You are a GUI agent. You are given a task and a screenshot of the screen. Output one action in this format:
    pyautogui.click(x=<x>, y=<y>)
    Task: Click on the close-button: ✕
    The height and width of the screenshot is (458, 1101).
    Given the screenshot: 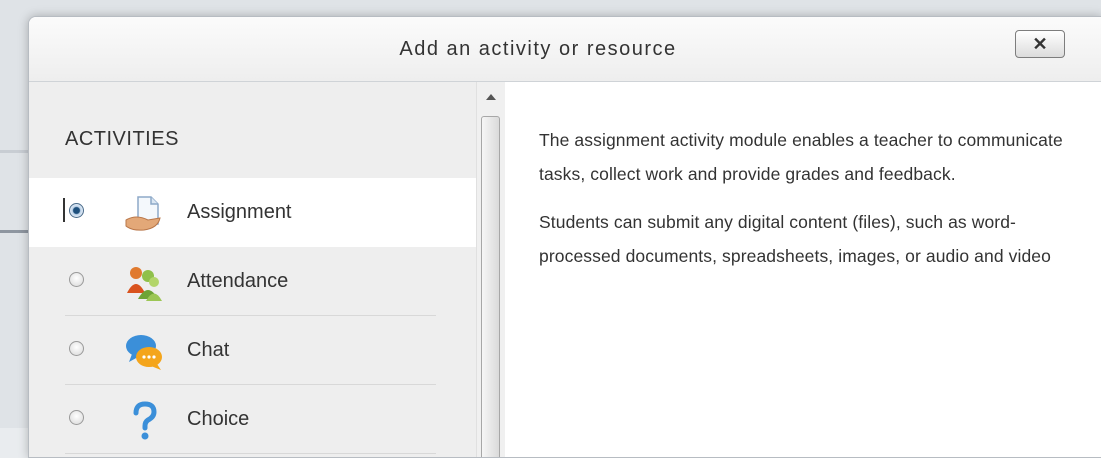 What is the action you would take?
    pyautogui.click(x=1040, y=44)
    